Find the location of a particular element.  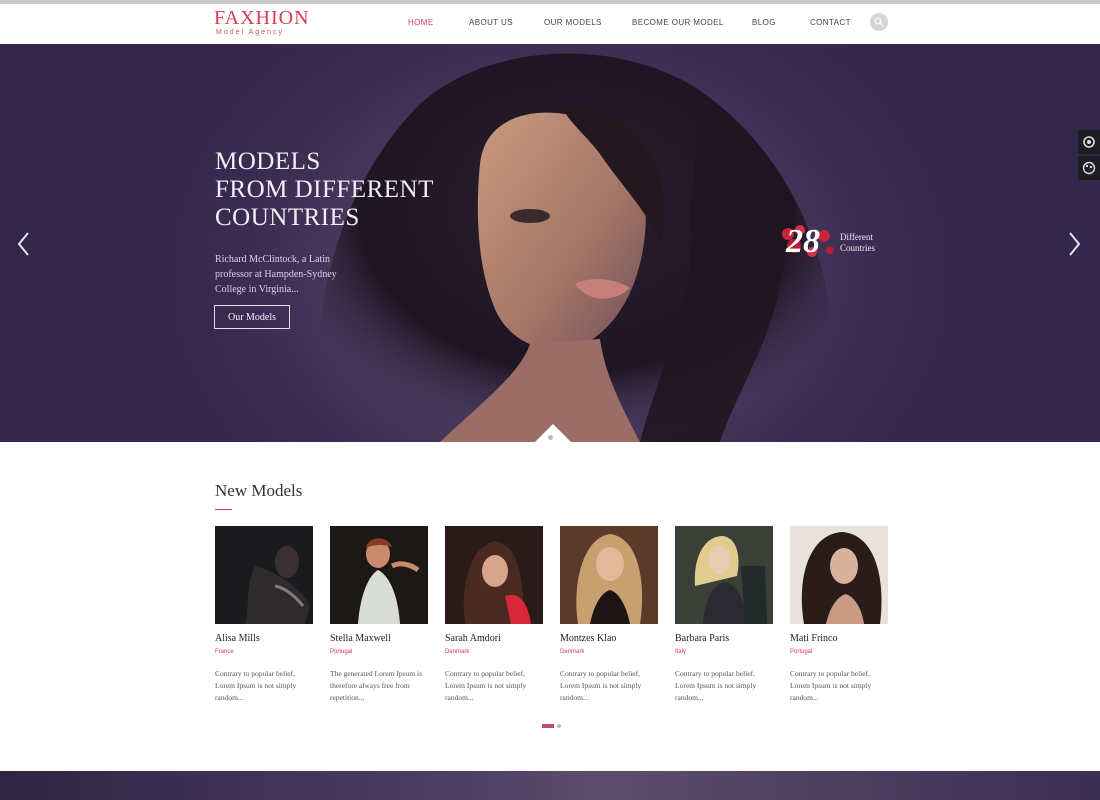

hero-bottom-notch is located at coordinates (553, 433).